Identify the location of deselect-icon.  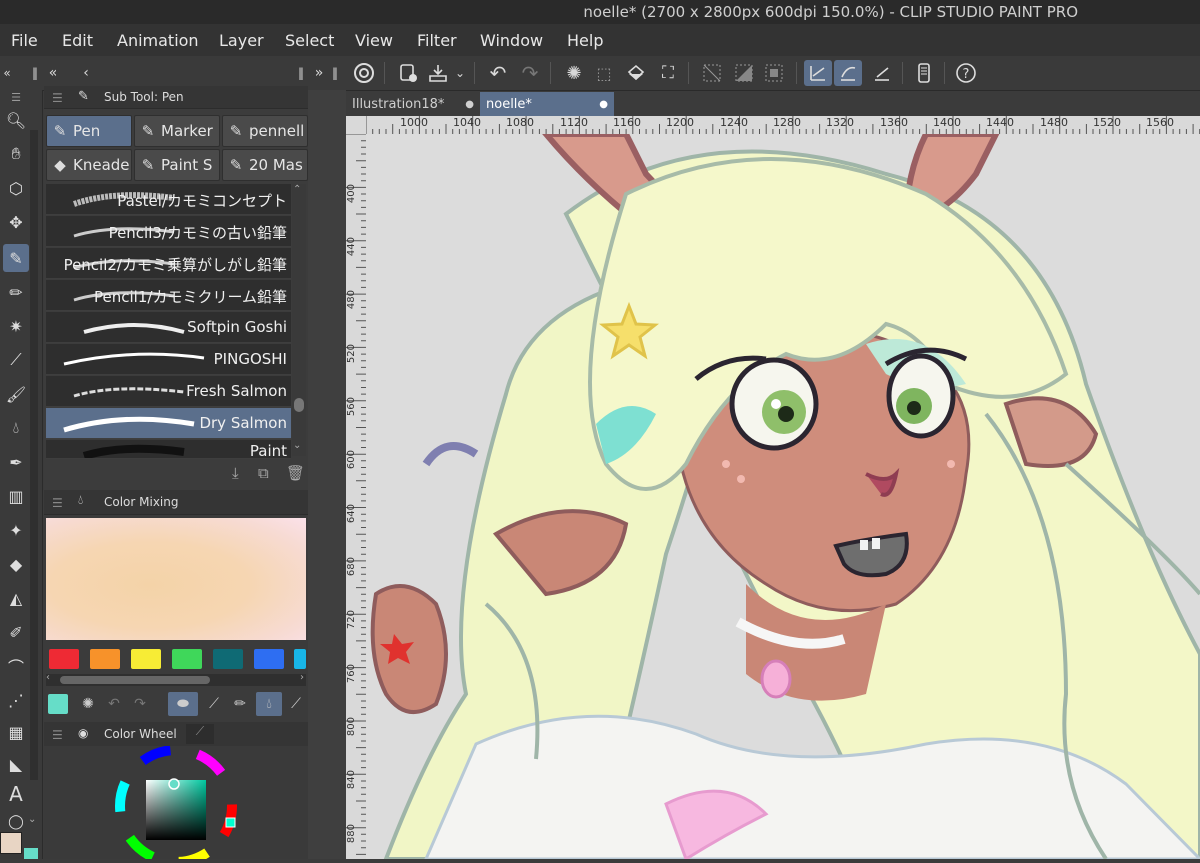
(712, 73).